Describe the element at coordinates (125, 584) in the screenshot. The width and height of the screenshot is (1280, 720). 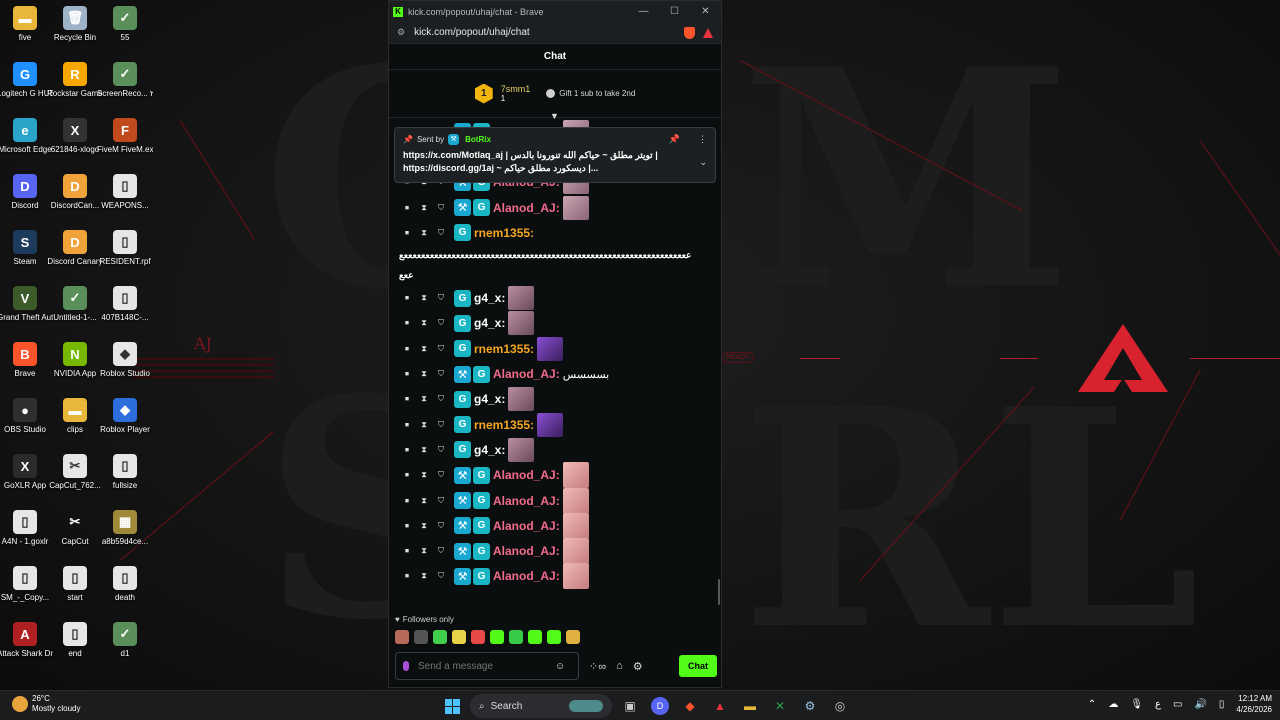
I see `desktop-icon: ▯ death` at that location.